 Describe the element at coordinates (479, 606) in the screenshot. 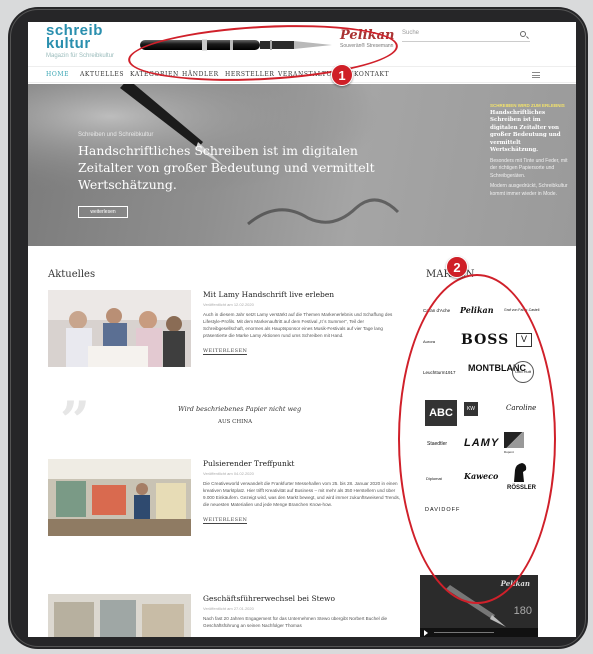

I see `video-player: Pelikan 180` at that location.